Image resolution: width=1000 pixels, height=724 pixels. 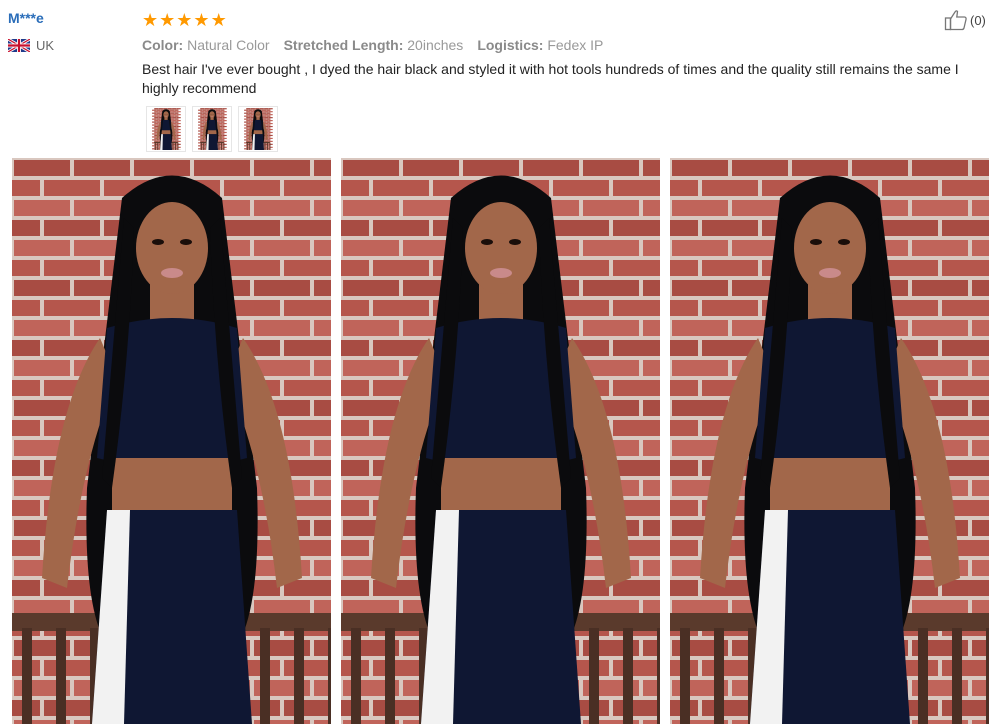 What do you see at coordinates (228, 45) in the screenshot?
I see `attribute-value: Natural Color` at bounding box center [228, 45].